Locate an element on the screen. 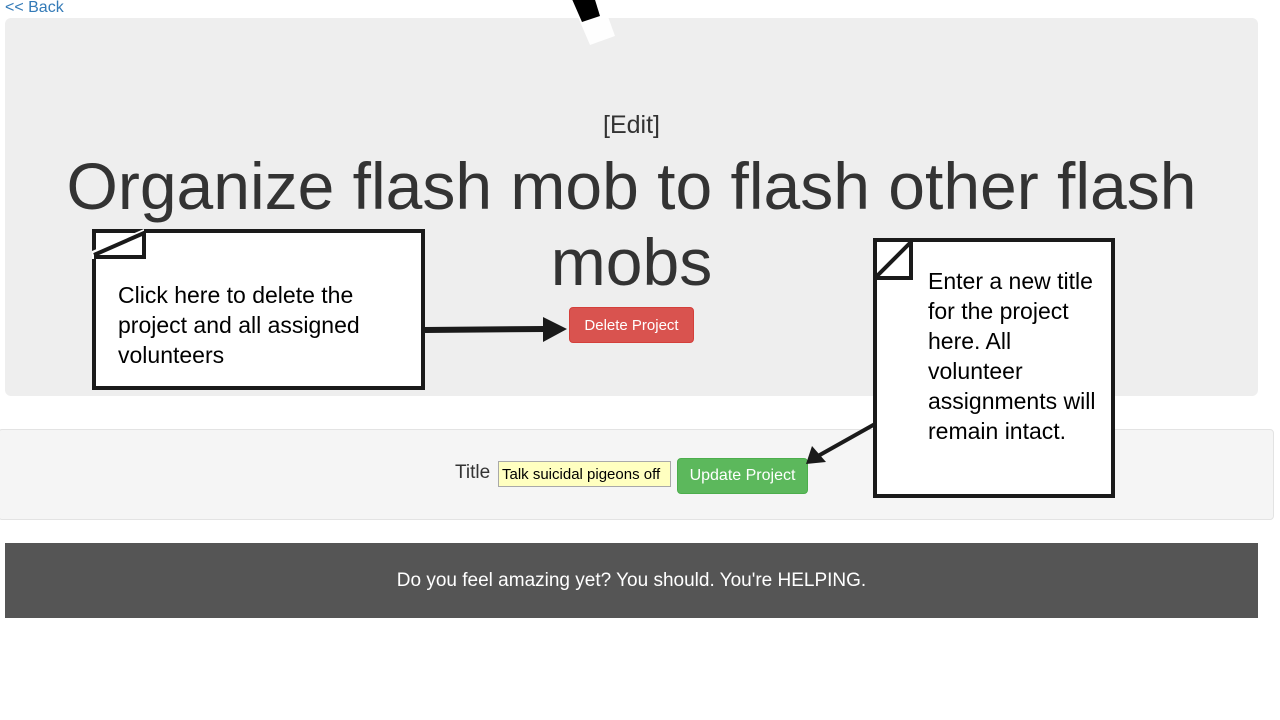 The image size is (1280, 720). edit-heading: [Edit] is located at coordinates (631, 125).